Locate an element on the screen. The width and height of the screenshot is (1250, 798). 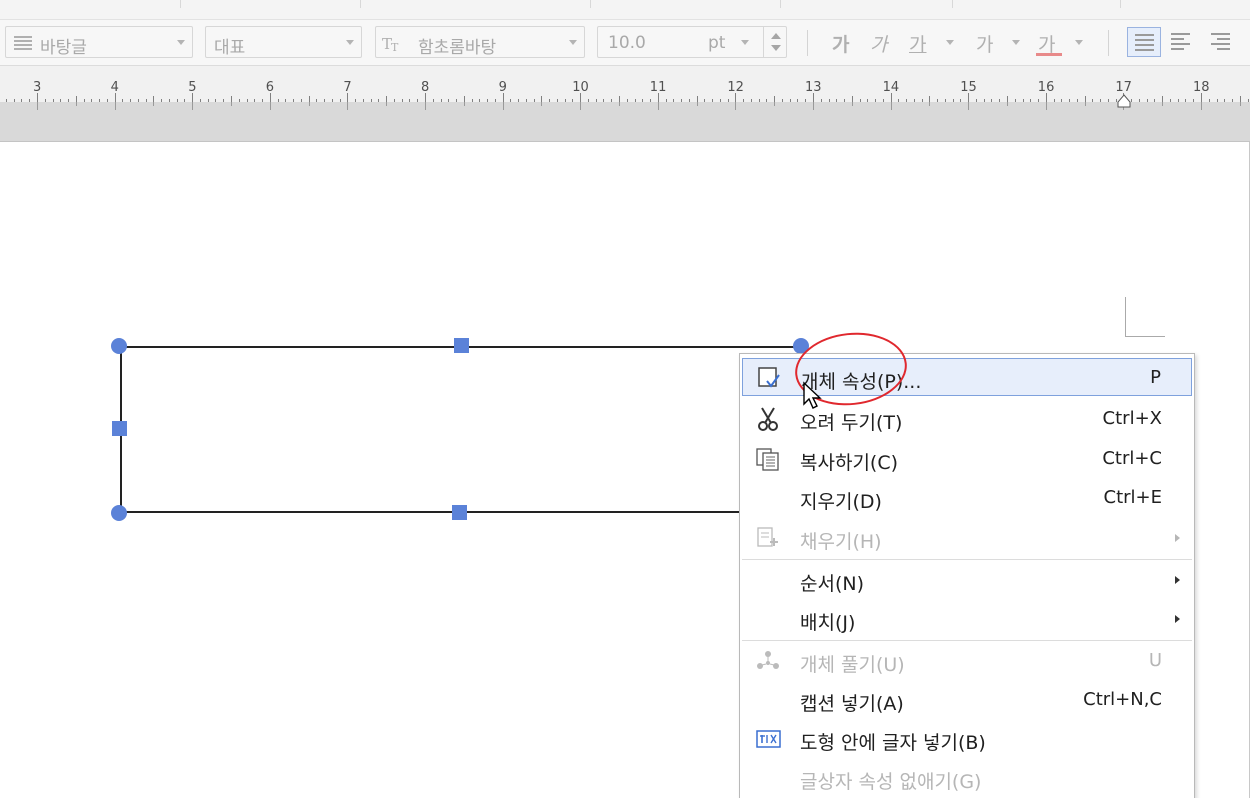
menu-item-remove-textbox-properties: 글상자 속성 없애기(G) is located at coordinates (967, 778).